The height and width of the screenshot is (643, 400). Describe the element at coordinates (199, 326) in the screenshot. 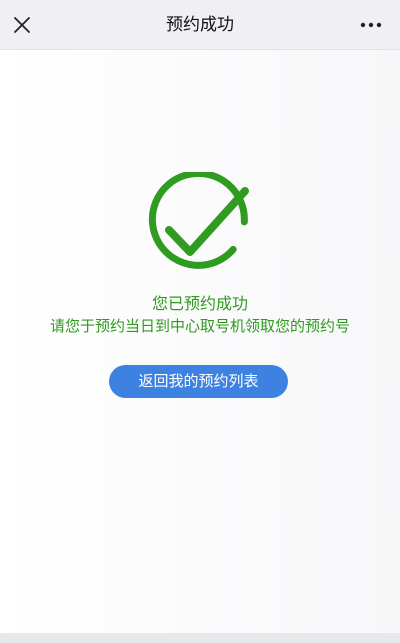

I see `instruction-message: 请您于预约当日到中心取号机领取您的预约号` at that location.